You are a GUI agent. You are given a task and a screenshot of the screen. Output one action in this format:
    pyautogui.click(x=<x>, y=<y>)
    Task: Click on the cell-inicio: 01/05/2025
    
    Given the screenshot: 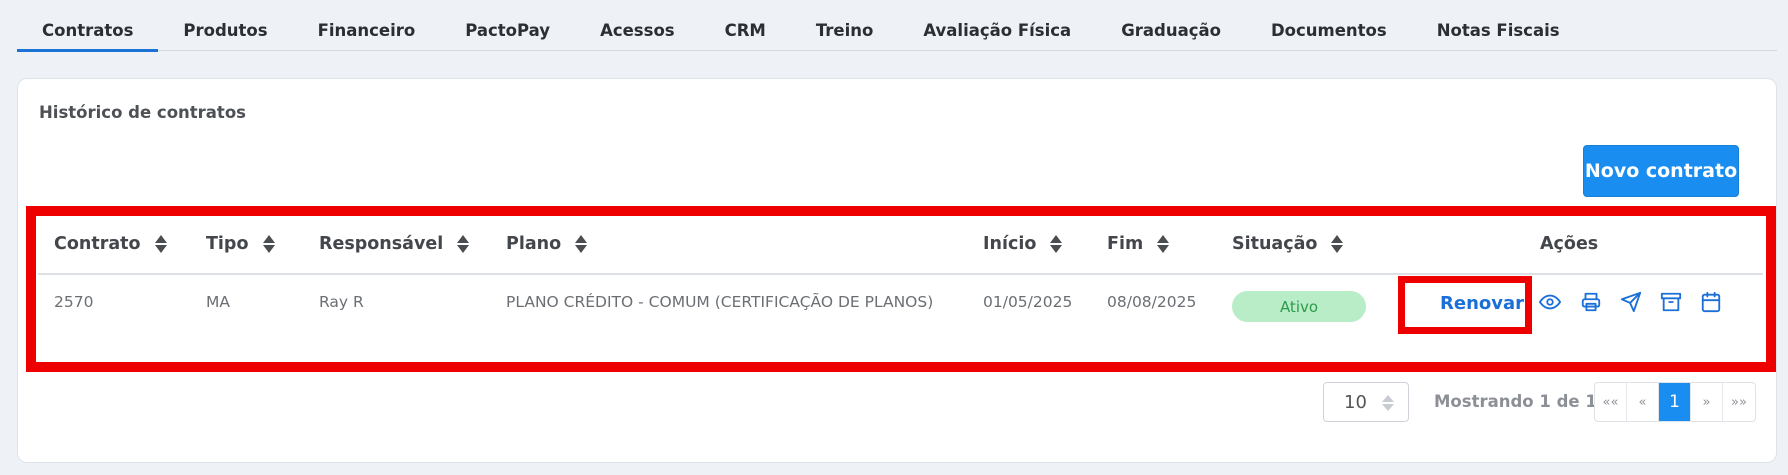 What is the action you would take?
    pyautogui.click(x=1028, y=302)
    